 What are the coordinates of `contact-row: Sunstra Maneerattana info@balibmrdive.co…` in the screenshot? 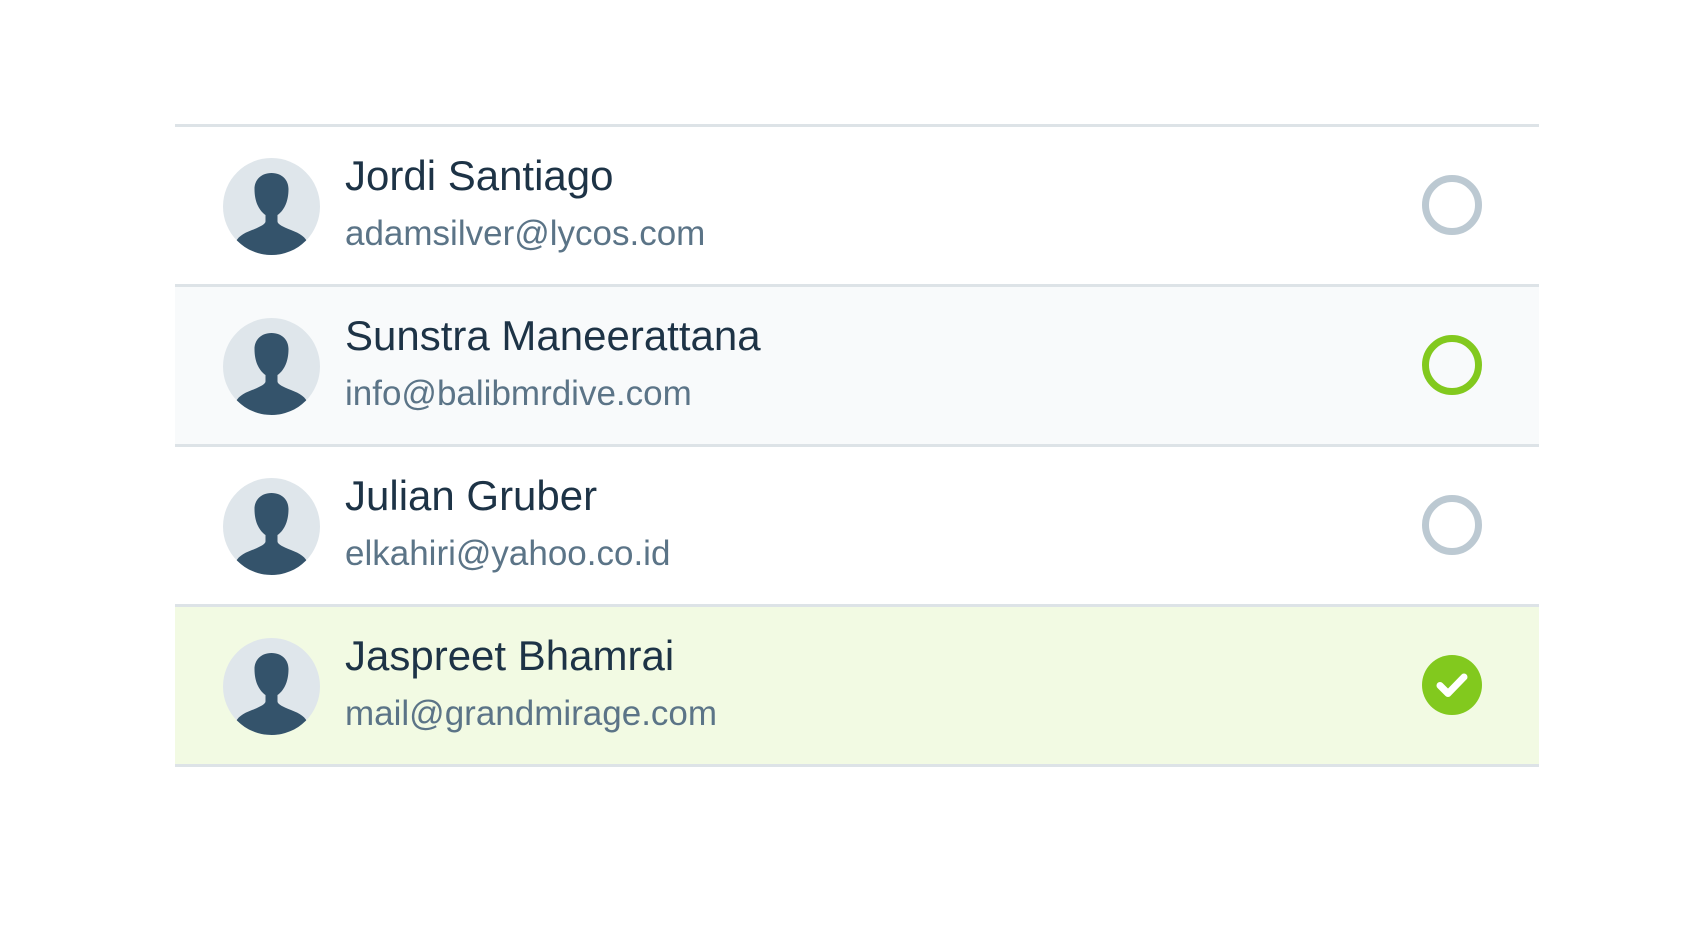 It's located at (857, 367).